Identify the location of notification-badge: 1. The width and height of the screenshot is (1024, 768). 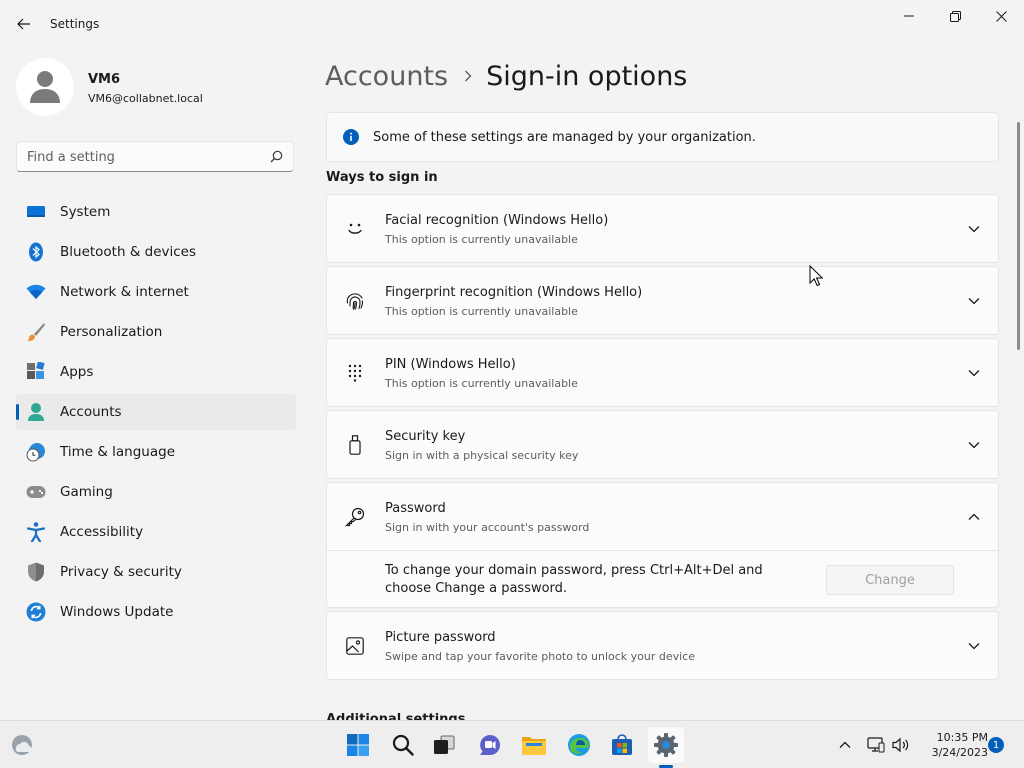
(996, 745).